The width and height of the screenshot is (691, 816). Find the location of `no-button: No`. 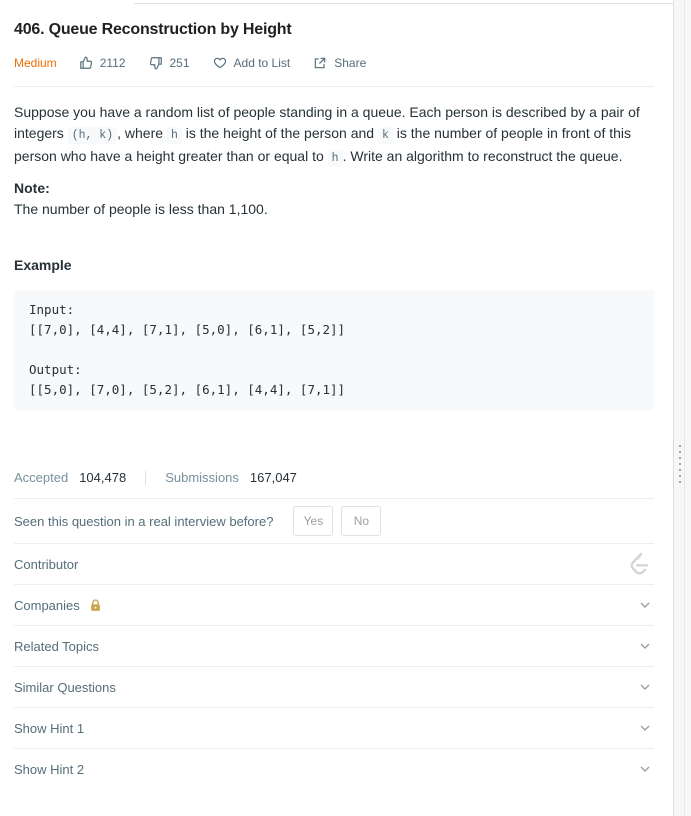

no-button: No is located at coordinates (361, 521).